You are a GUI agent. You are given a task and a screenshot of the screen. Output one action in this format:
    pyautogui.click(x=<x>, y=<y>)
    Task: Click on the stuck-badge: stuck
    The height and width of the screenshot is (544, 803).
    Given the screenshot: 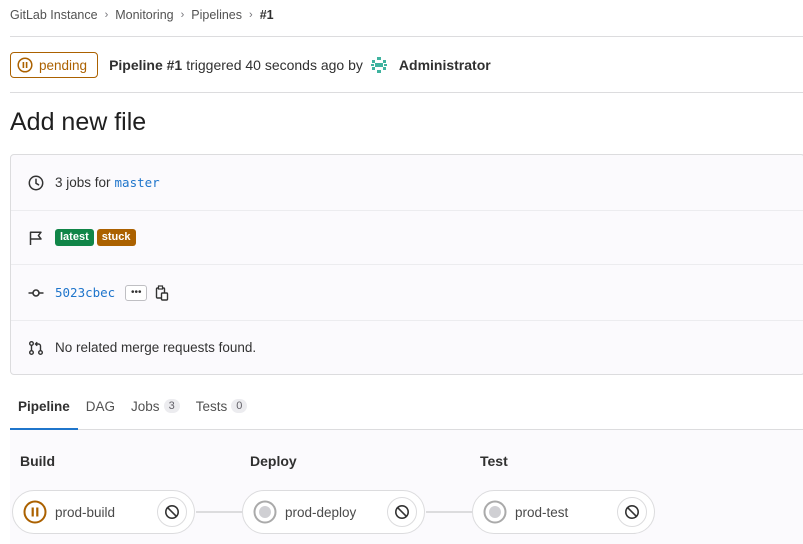 What is the action you would take?
    pyautogui.click(x=116, y=237)
    